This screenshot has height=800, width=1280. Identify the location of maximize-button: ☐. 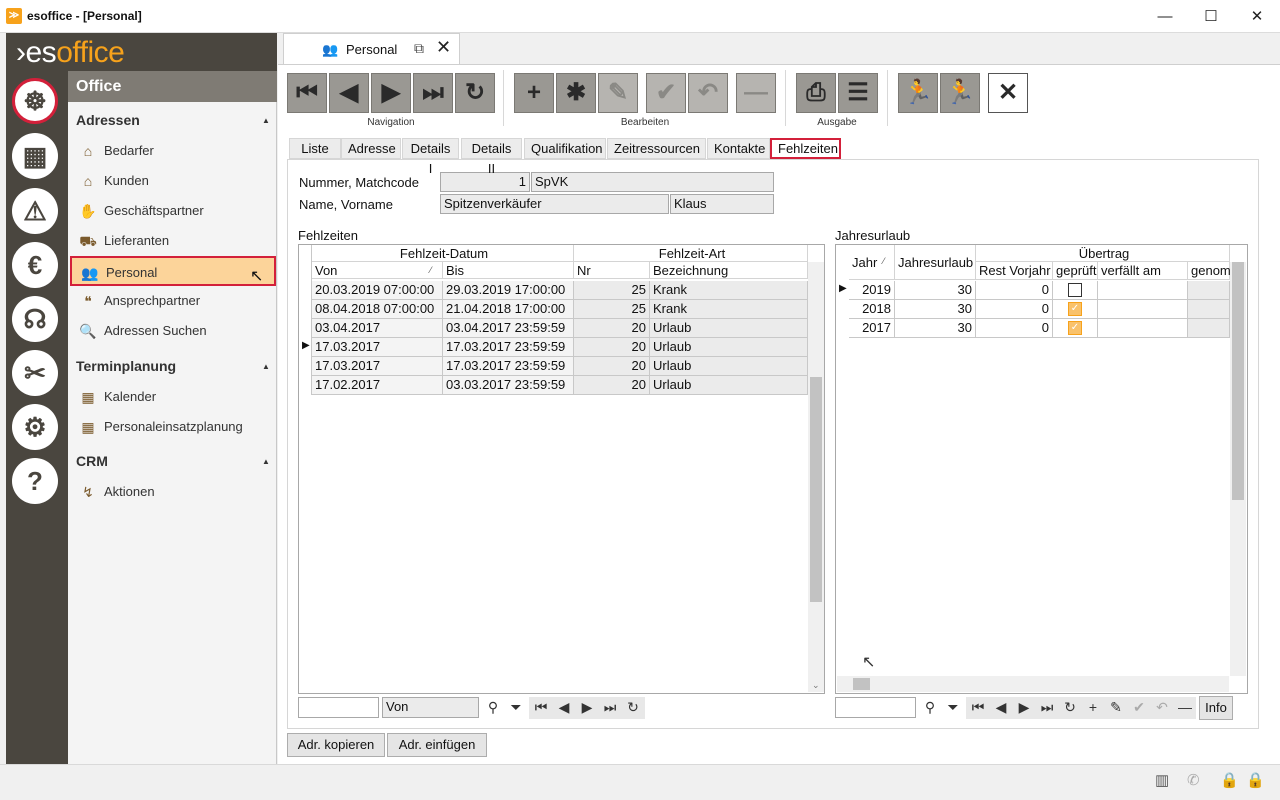
(1211, 16).